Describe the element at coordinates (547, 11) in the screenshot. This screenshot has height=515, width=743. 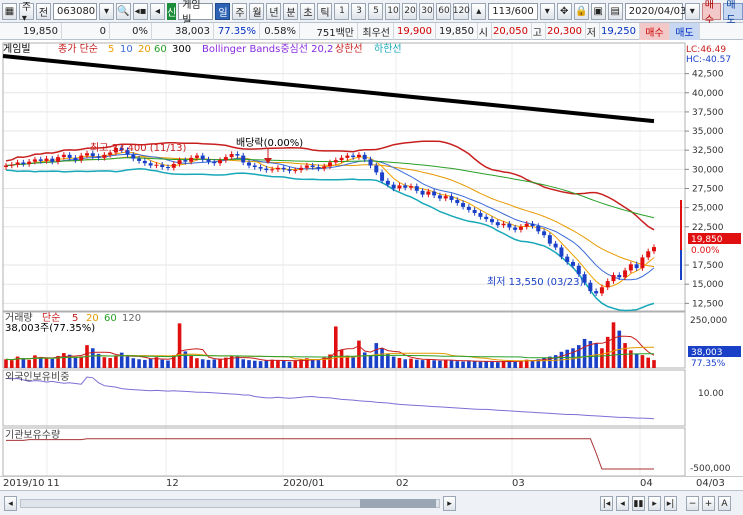
I see `count-spin-icon: ▾` at that location.